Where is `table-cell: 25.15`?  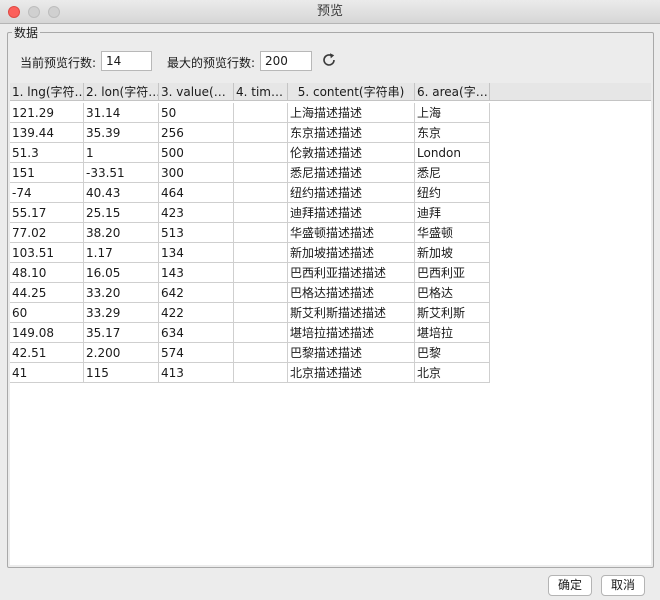
table-cell: 25.15 is located at coordinates (121, 213).